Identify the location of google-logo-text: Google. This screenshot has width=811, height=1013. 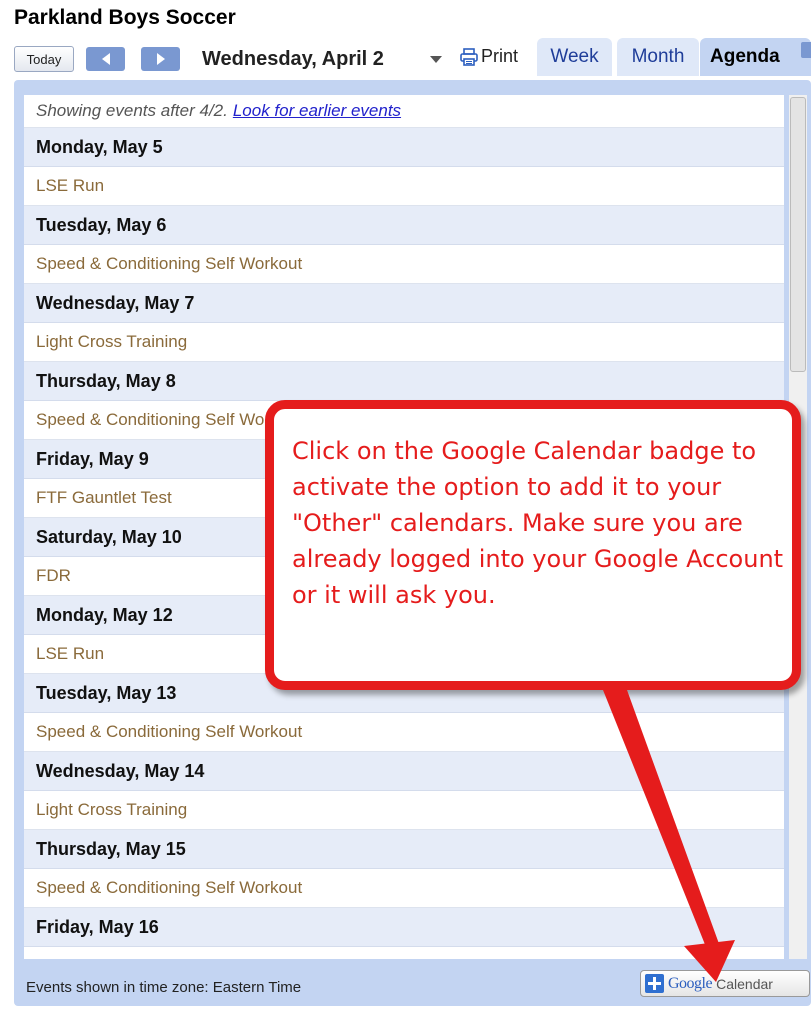
(690, 983).